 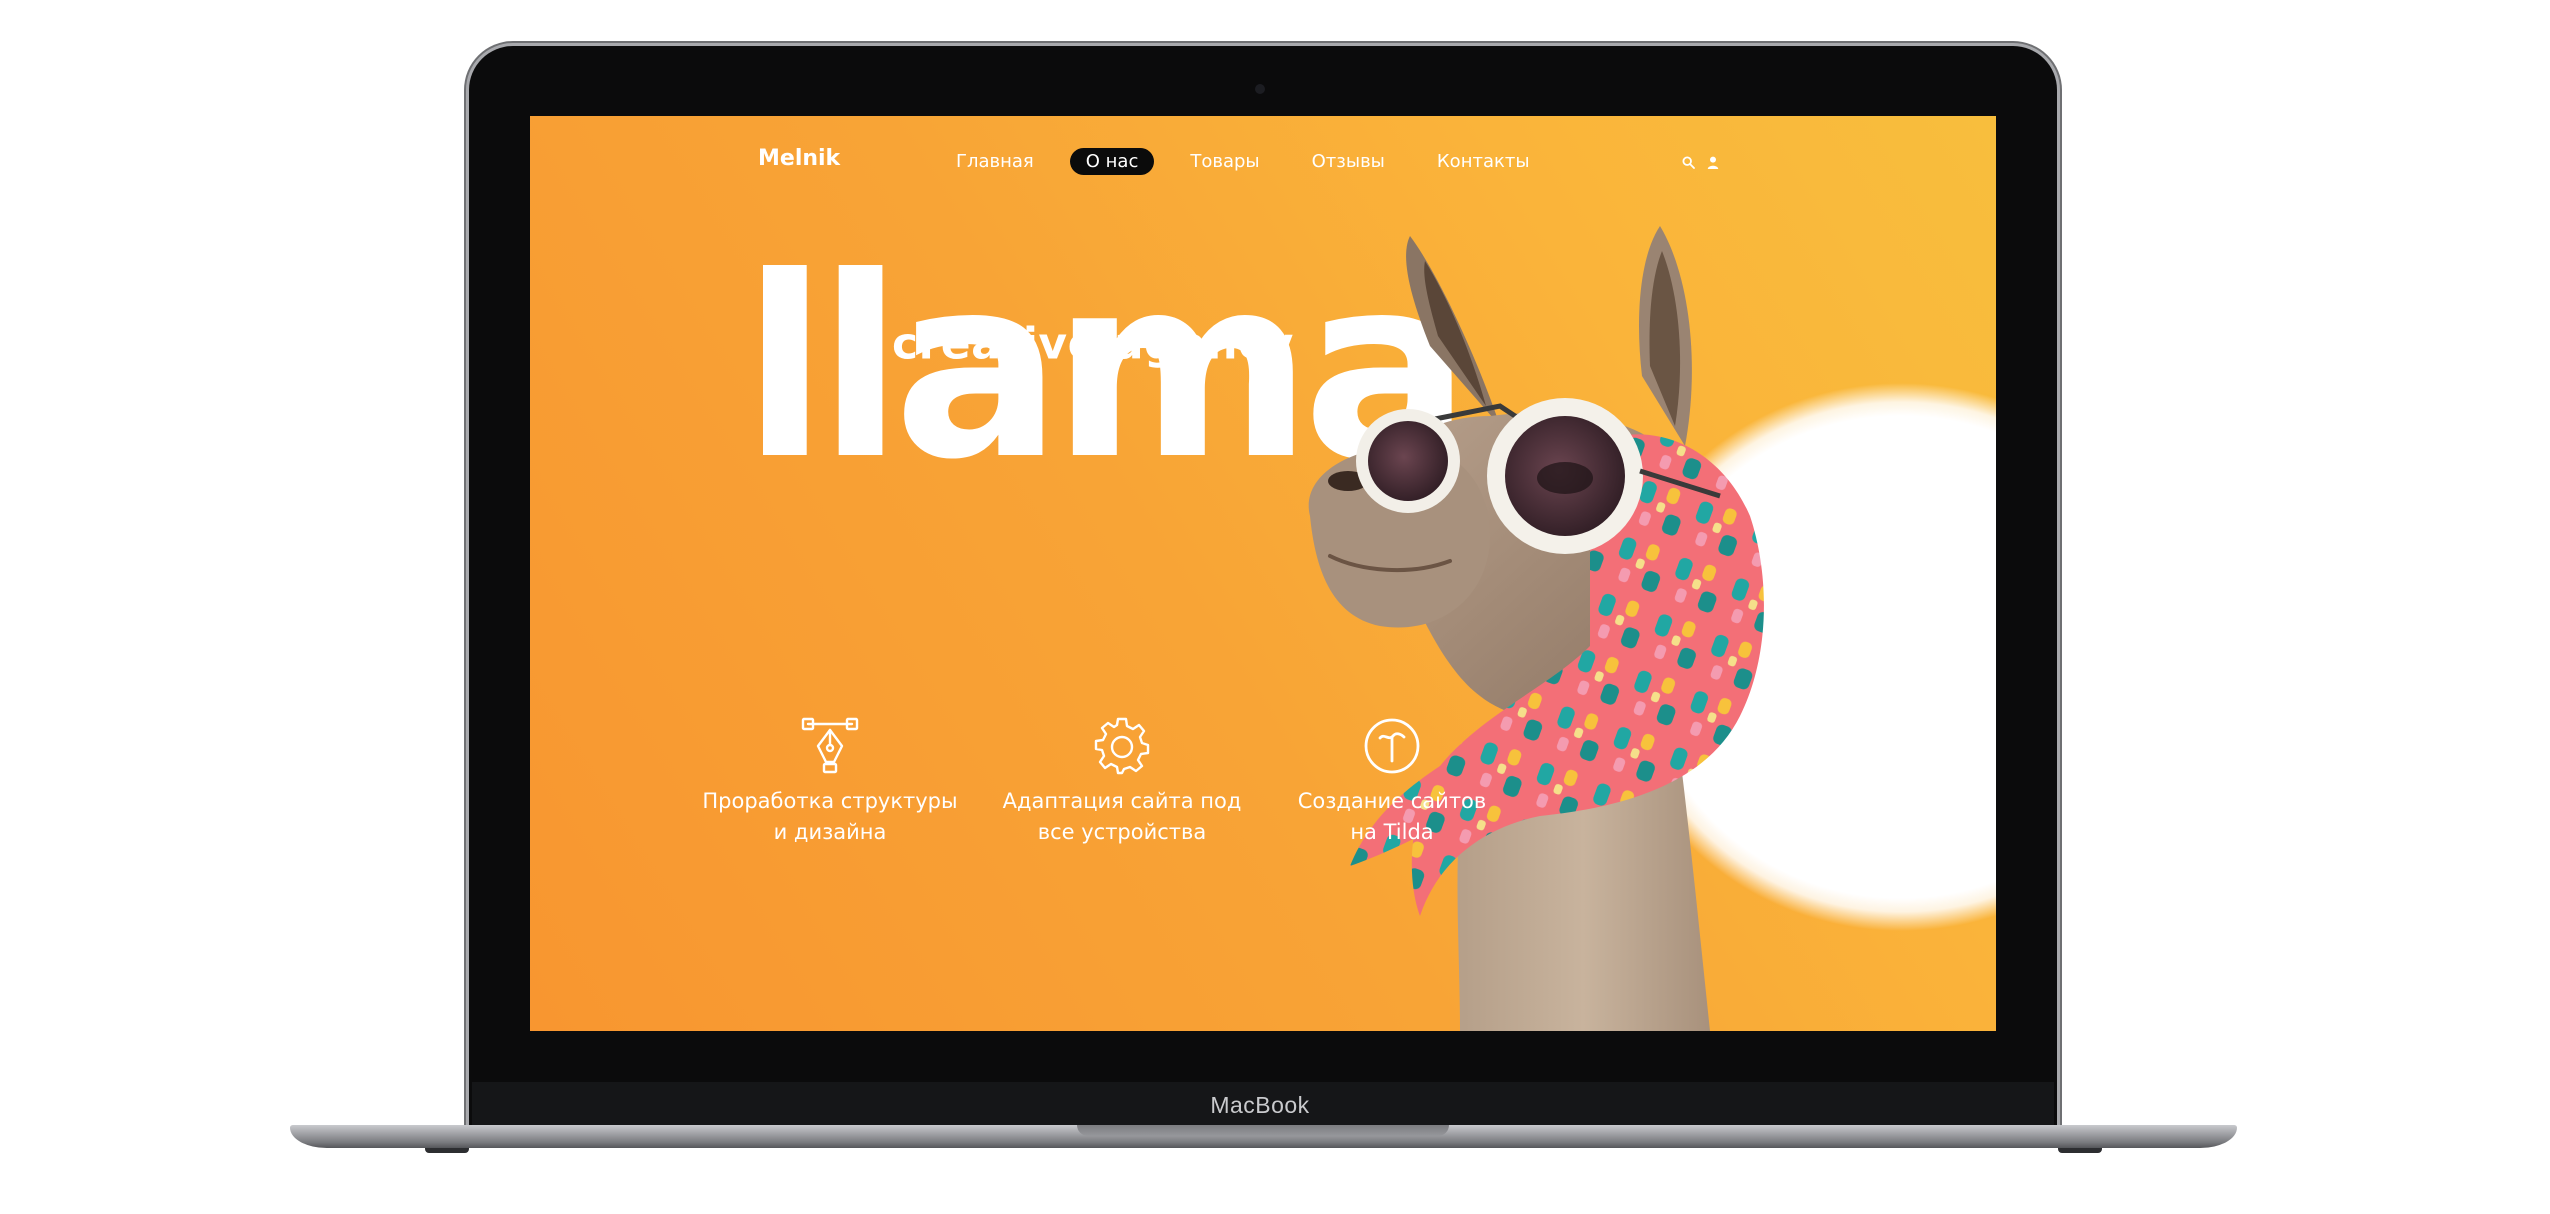 What do you see at coordinates (1392, 801) in the screenshot?
I see `feature-label-line1: Создание сайтов` at bounding box center [1392, 801].